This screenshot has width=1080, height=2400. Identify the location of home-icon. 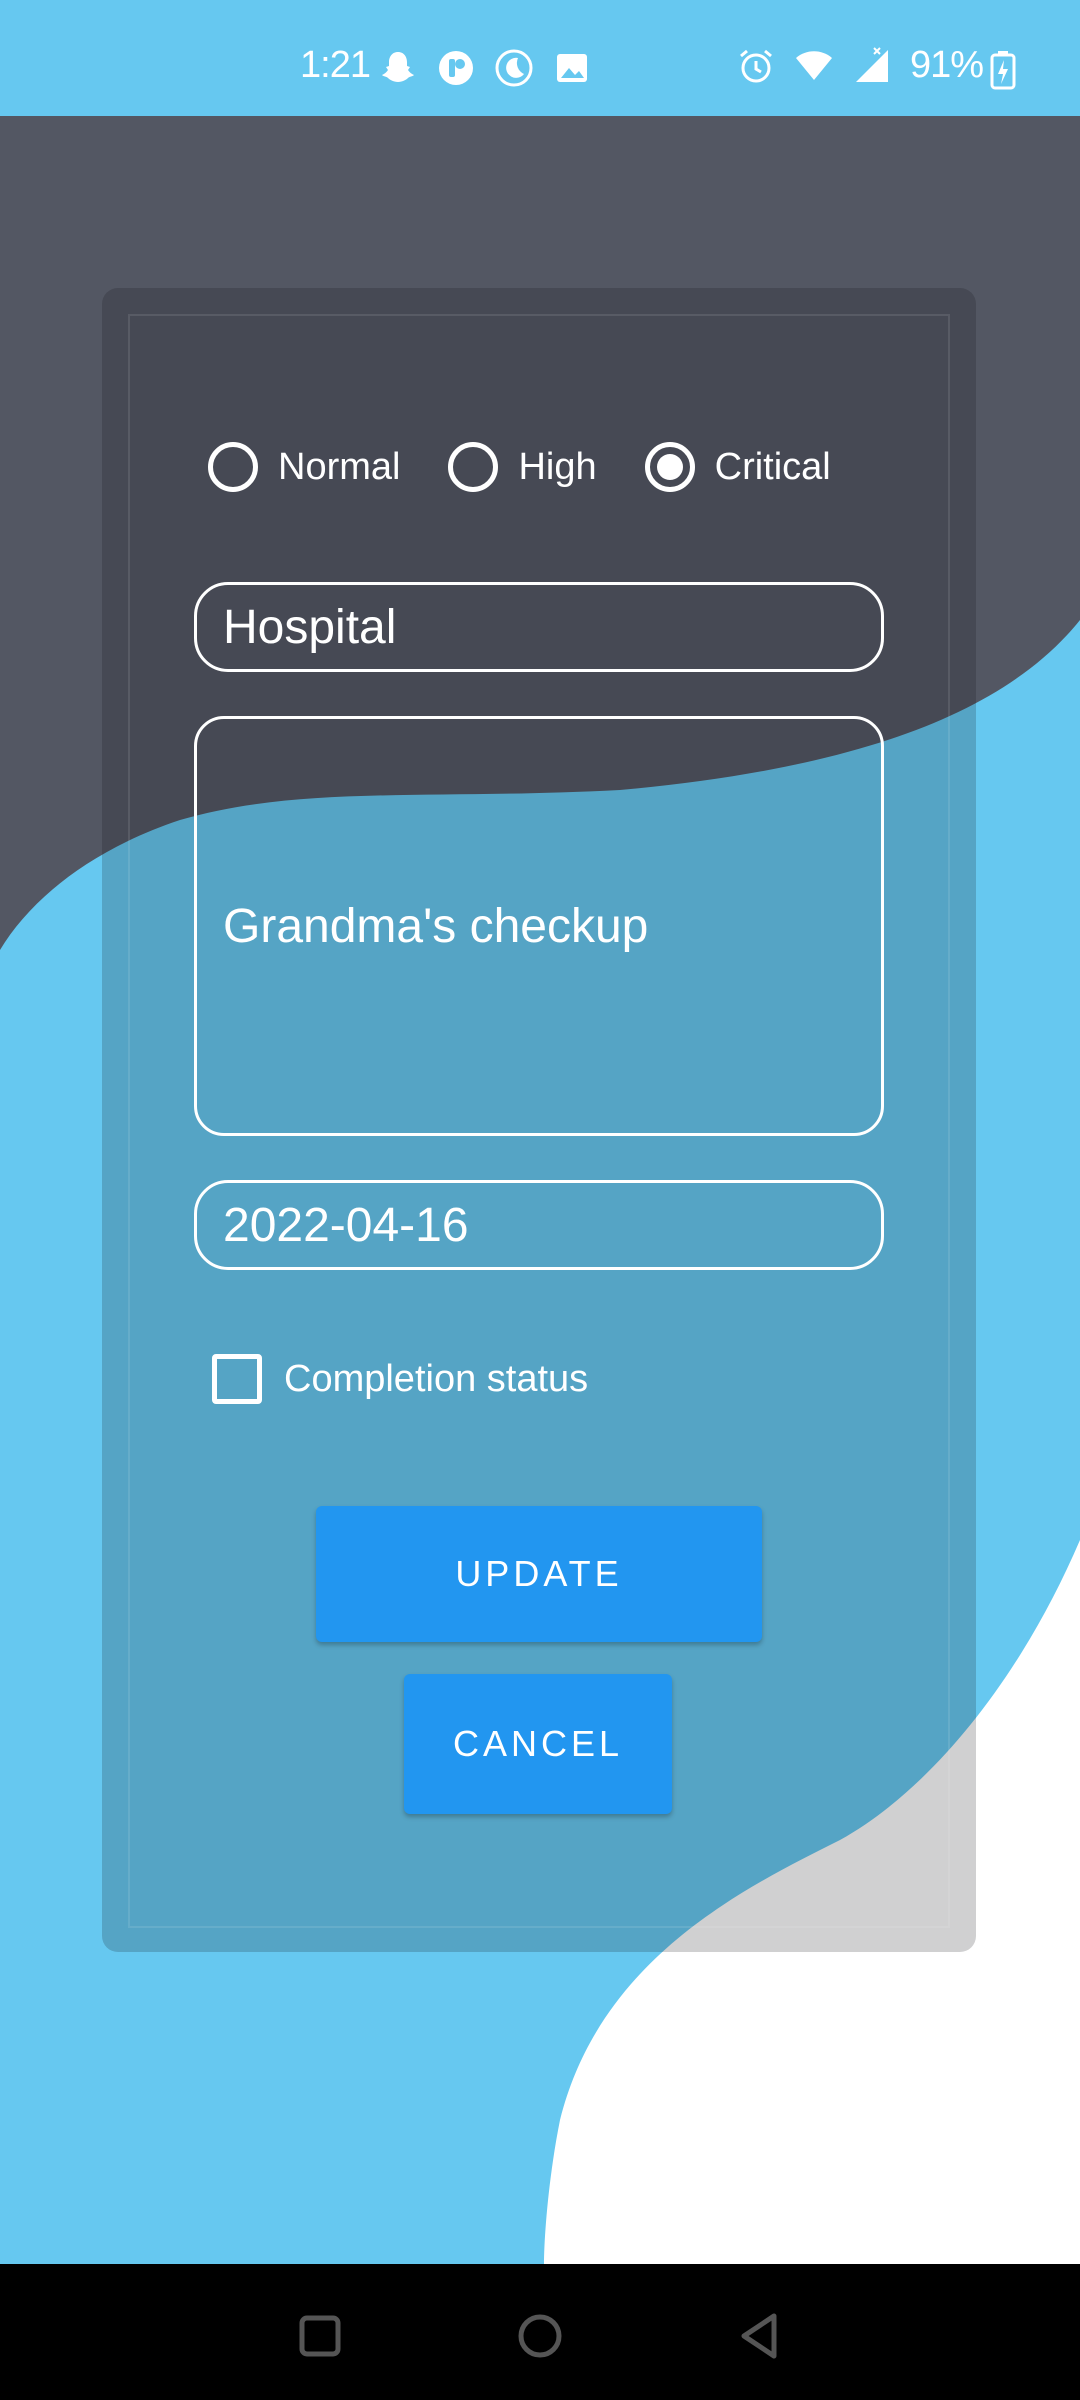
(540, 2336).